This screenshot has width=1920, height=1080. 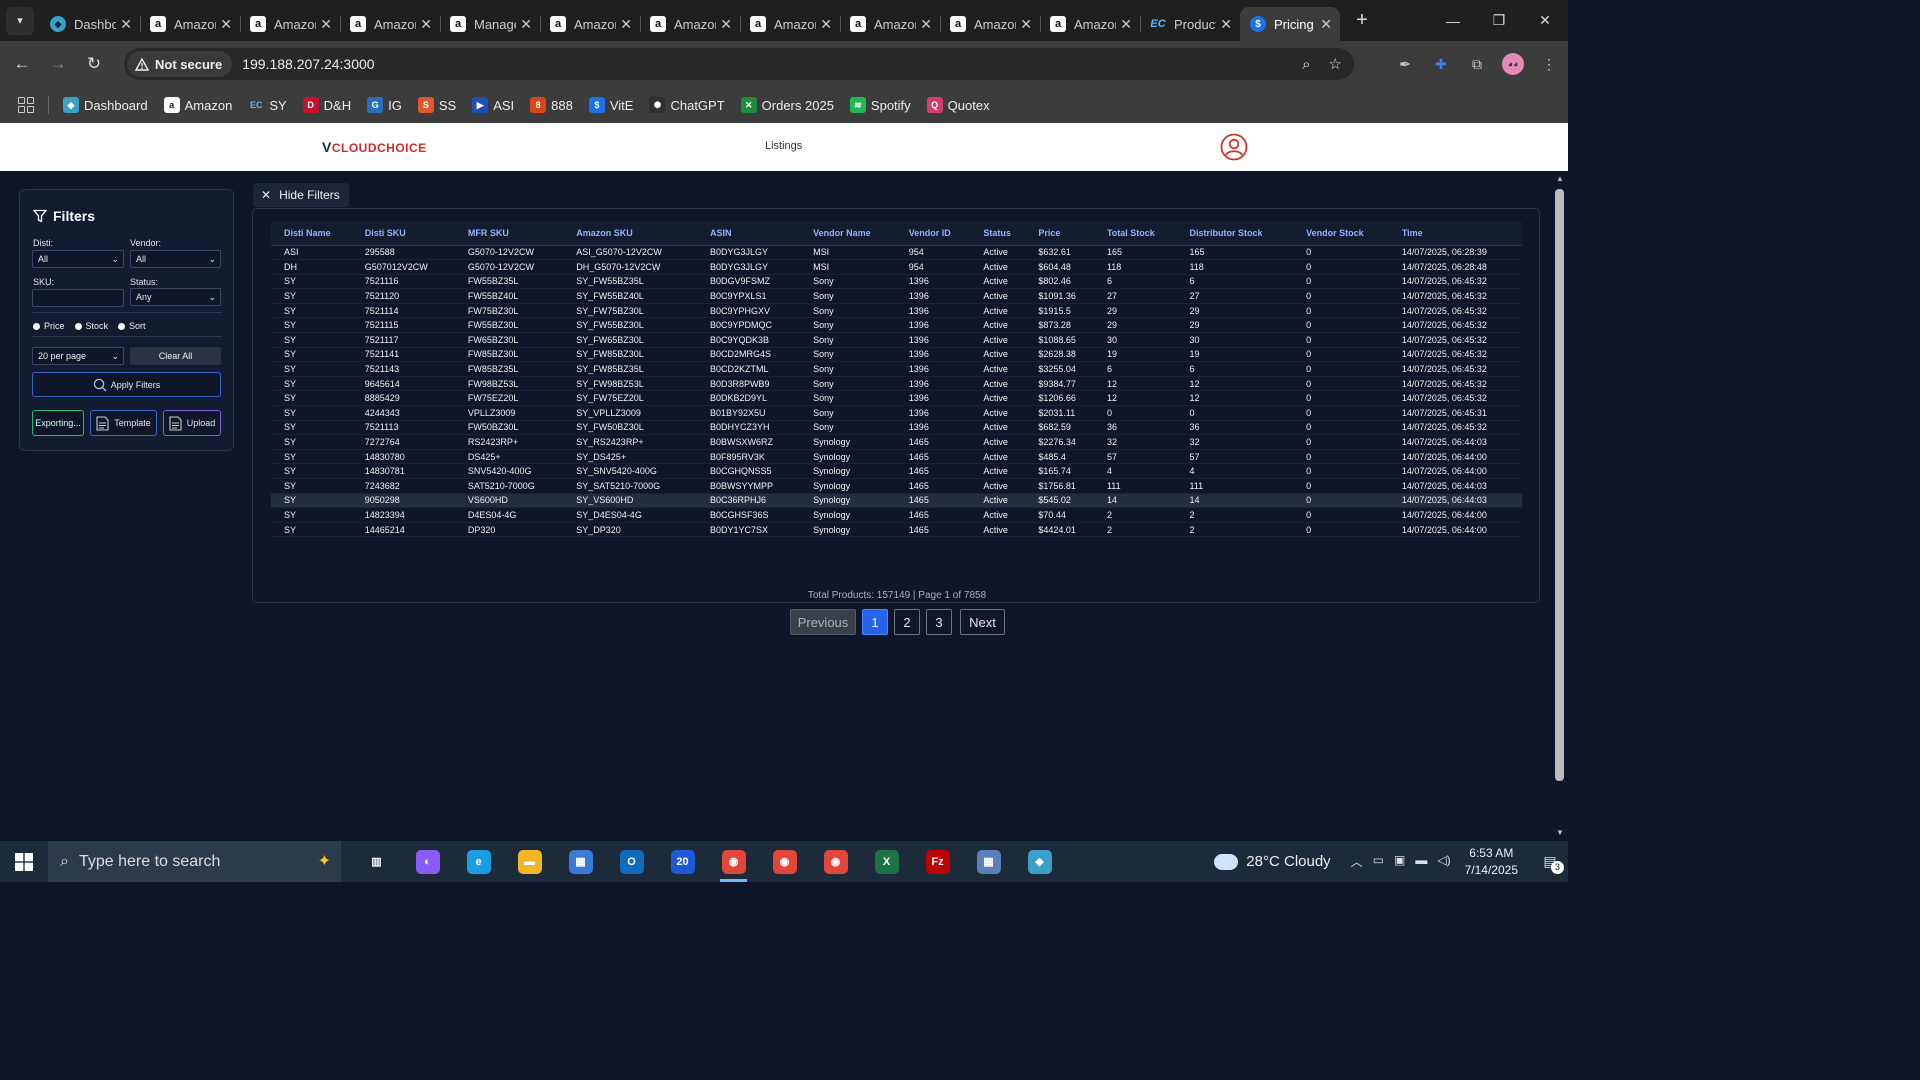 I want to click on profile-avatar: ◕◕, so click(x=1513, y=64).